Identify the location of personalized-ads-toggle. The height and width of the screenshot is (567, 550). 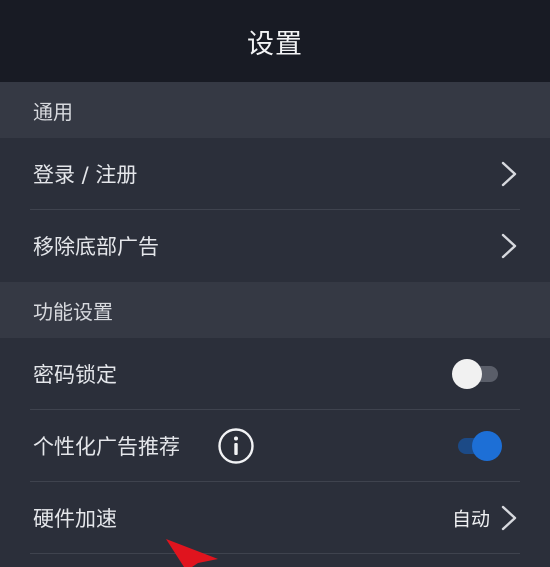
(477, 446).